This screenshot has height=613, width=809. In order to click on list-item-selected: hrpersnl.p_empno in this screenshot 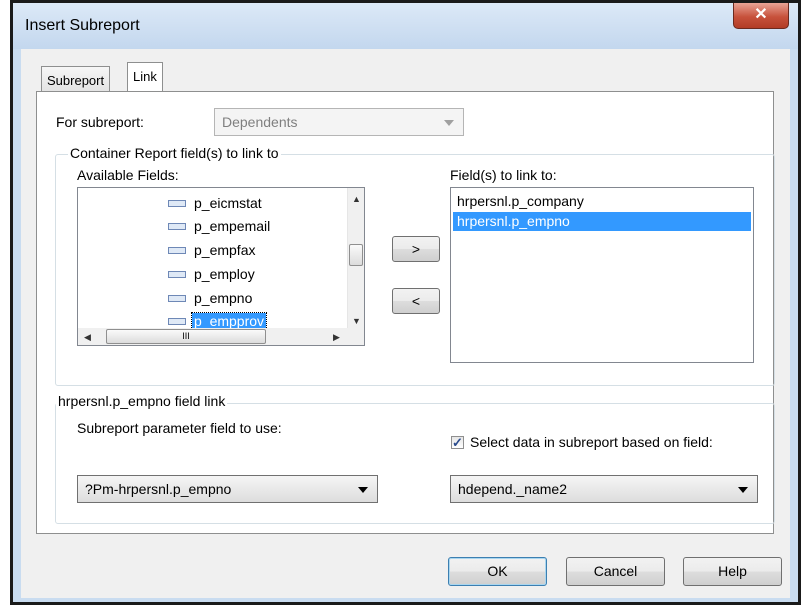, I will do `click(602, 221)`.